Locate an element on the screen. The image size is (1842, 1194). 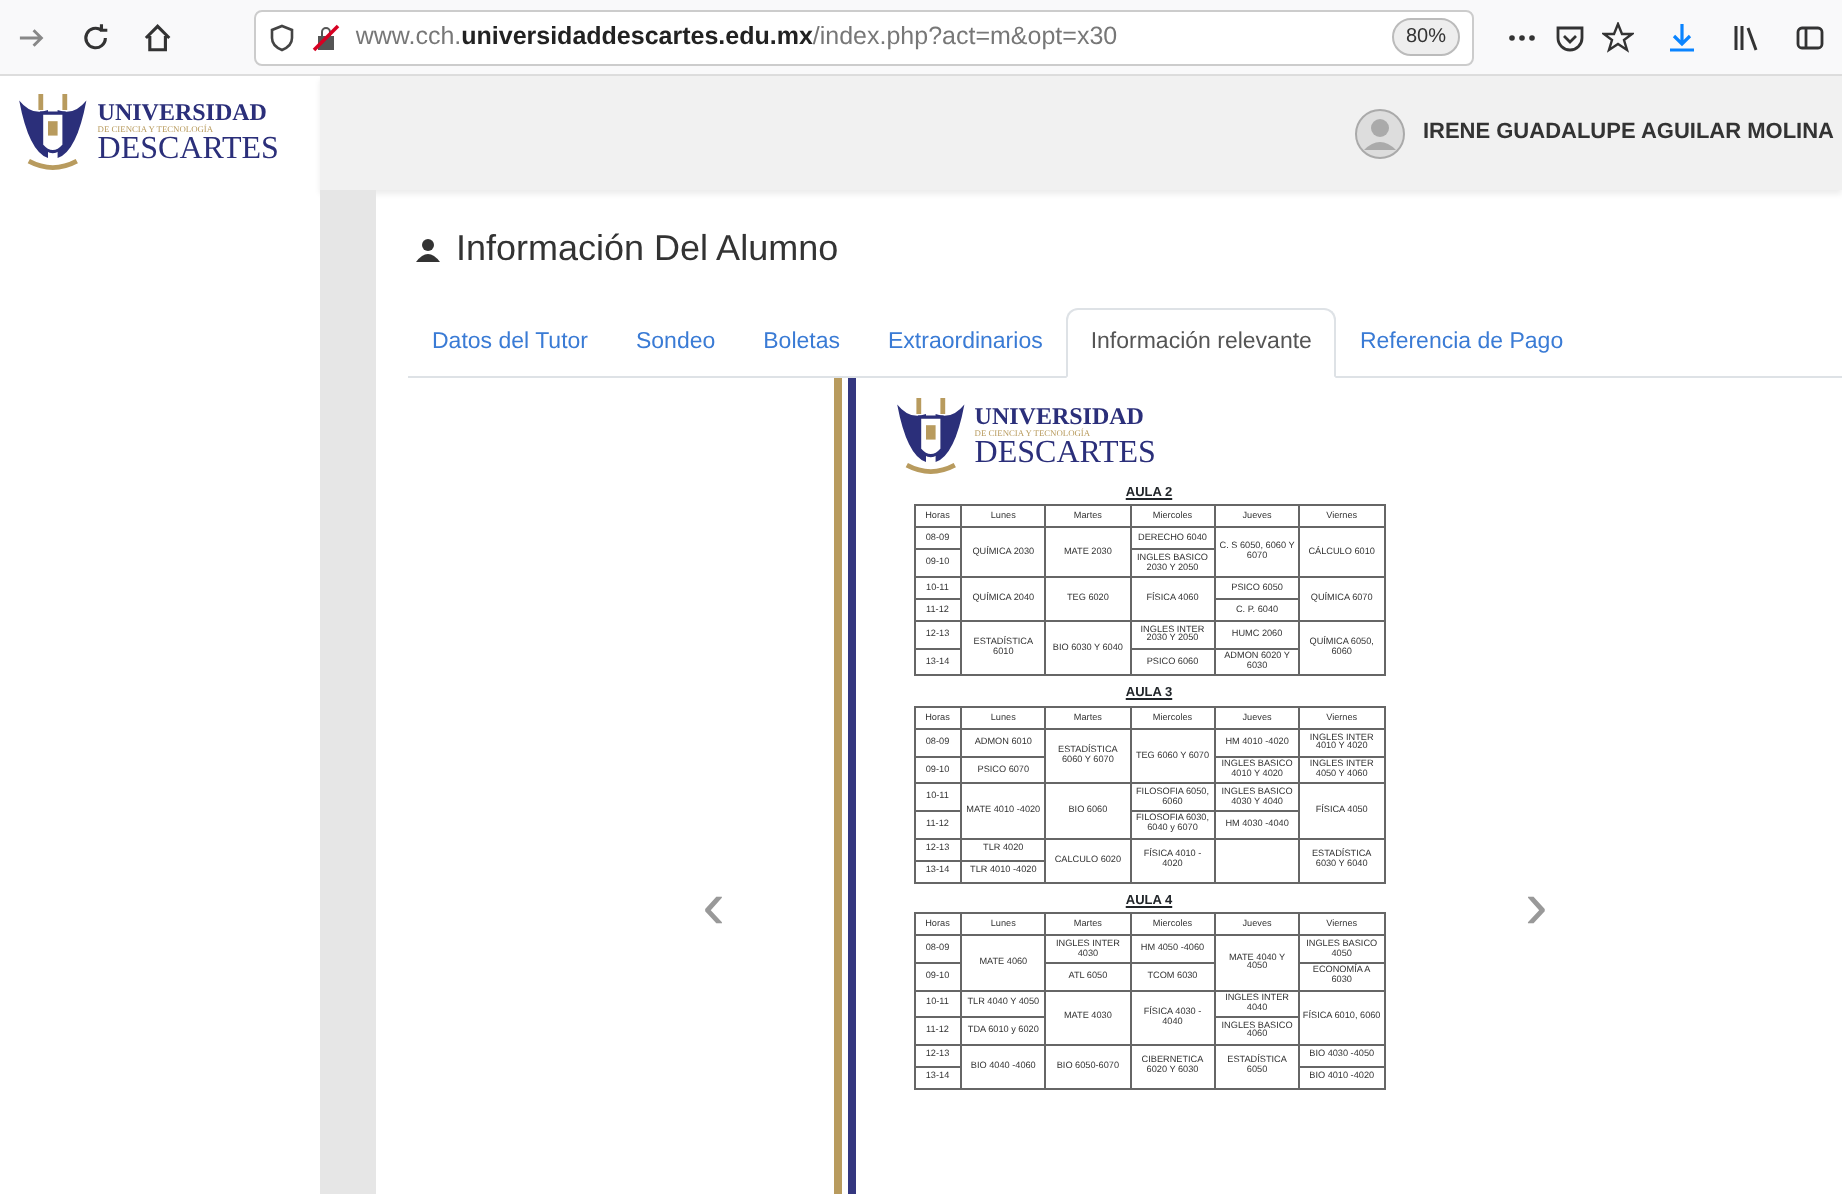
home-icon is located at coordinates (158, 37).